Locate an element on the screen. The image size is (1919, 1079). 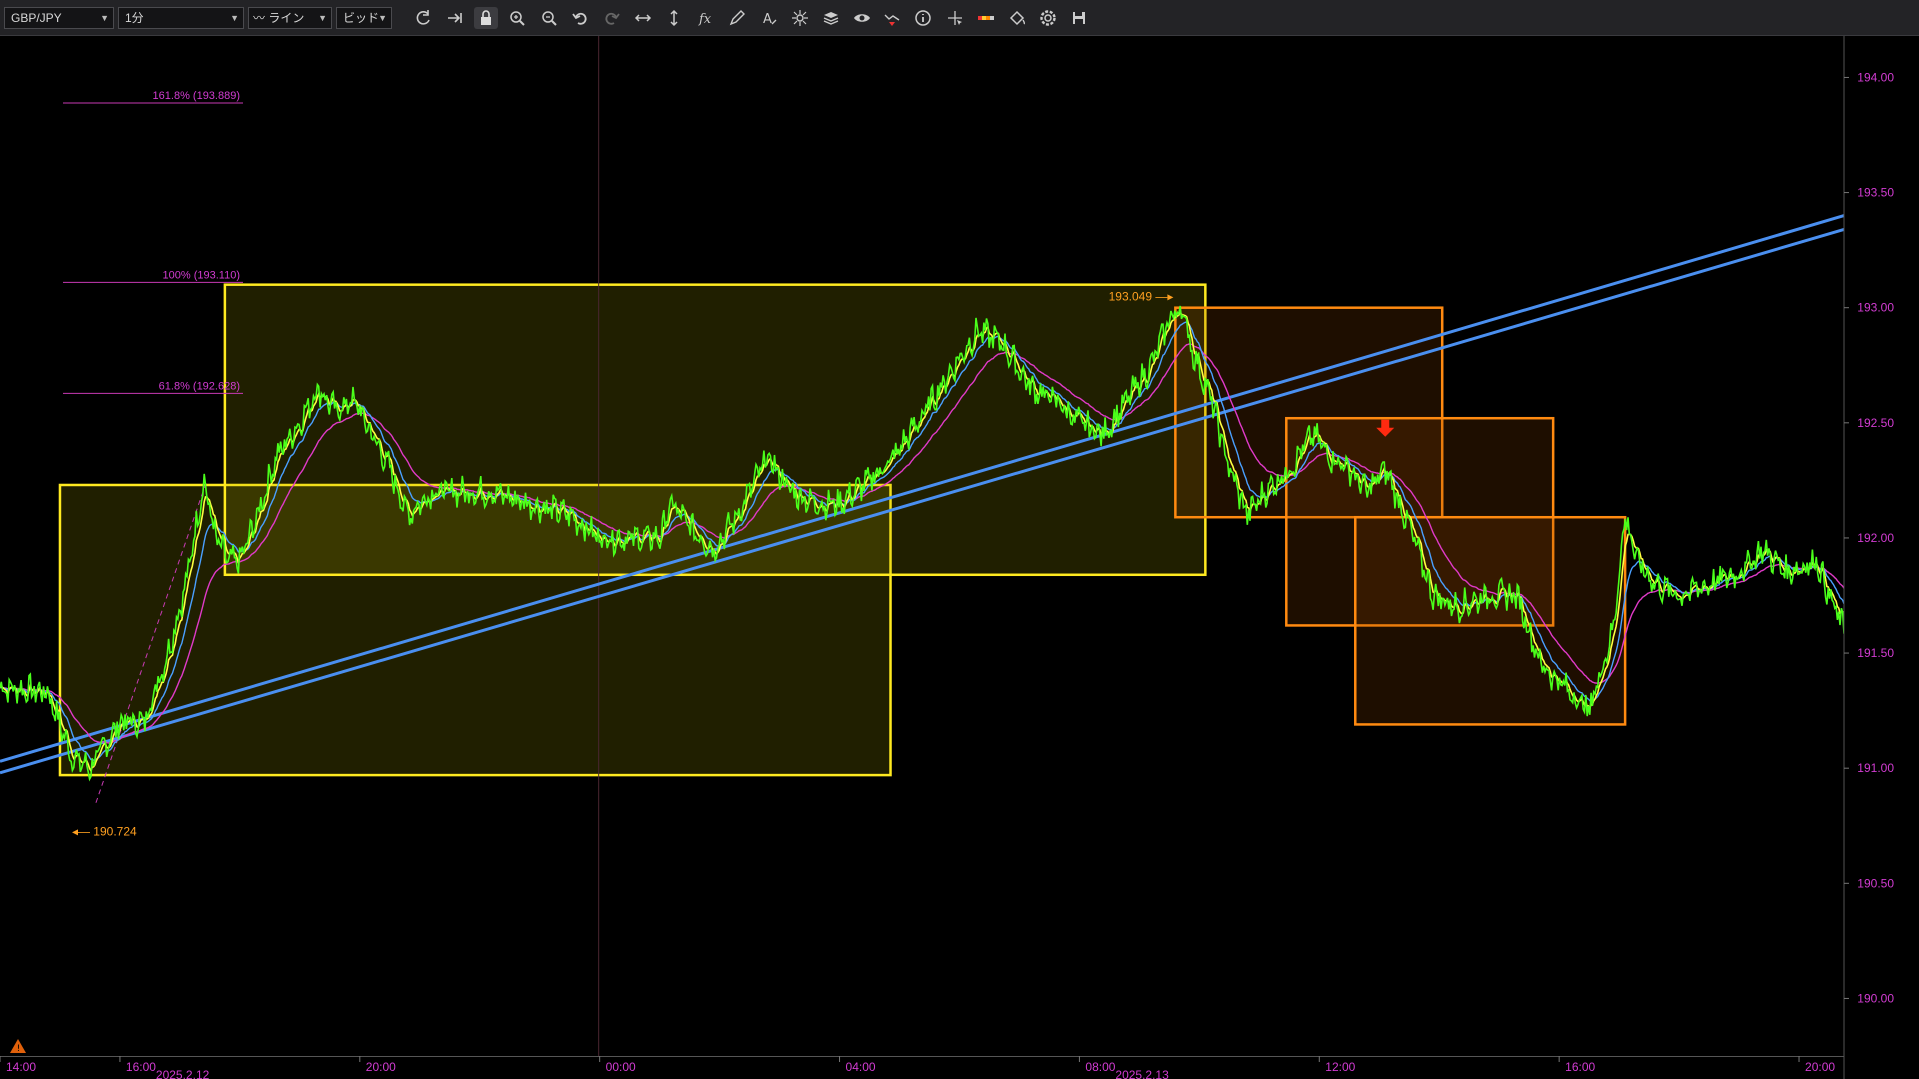
price-tick-label: 191.50 is located at coordinates (1875, 653).